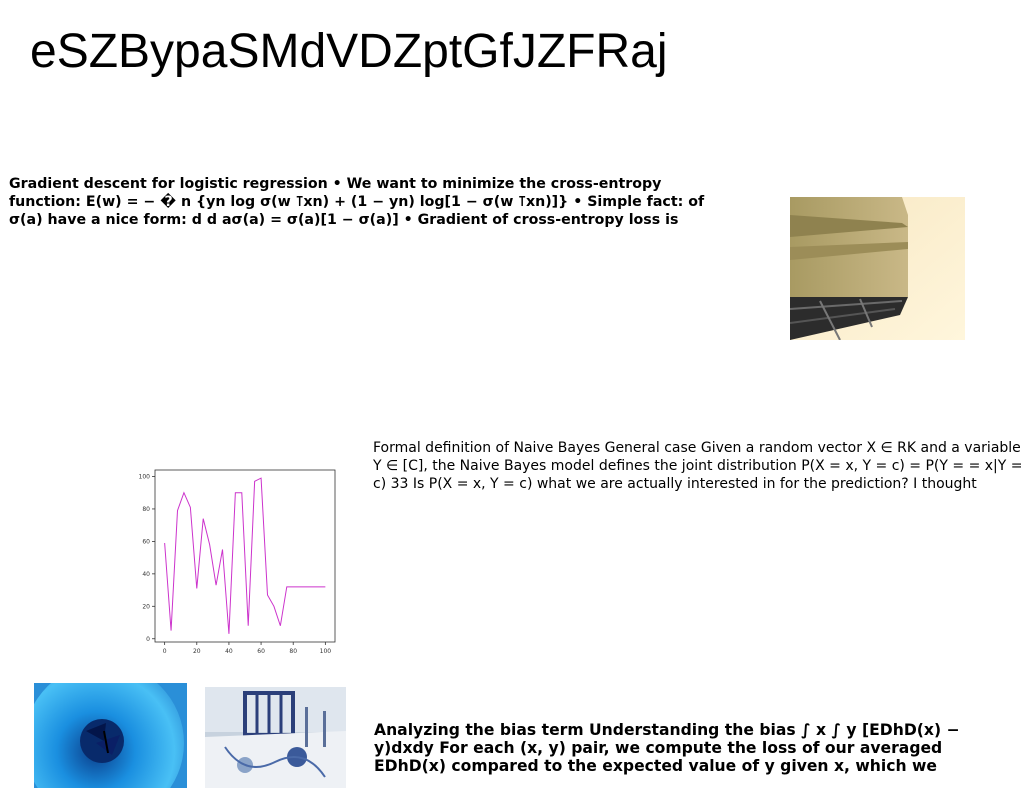 Image resolution: width=1024 pixels, height=788 pixels. I want to click on building-photo, so click(877, 268).